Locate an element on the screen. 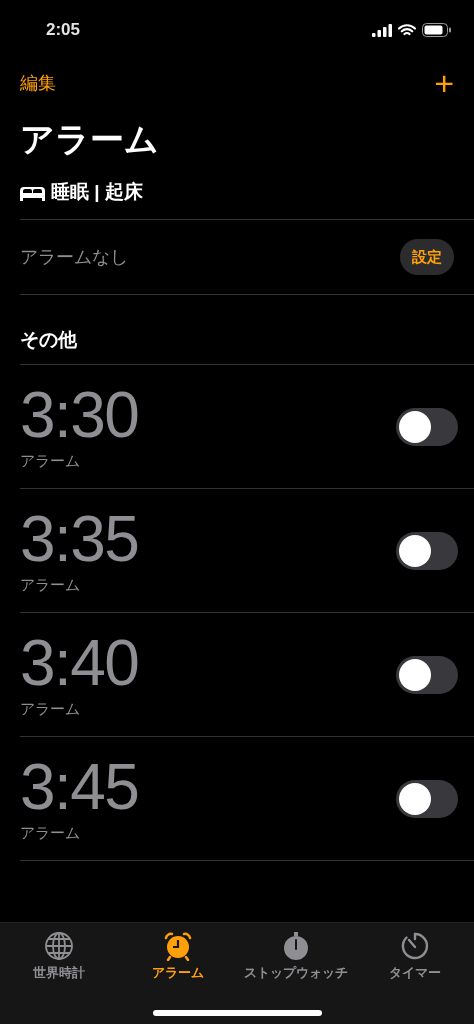  alarm-time: 3:35 is located at coordinates (79, 539).